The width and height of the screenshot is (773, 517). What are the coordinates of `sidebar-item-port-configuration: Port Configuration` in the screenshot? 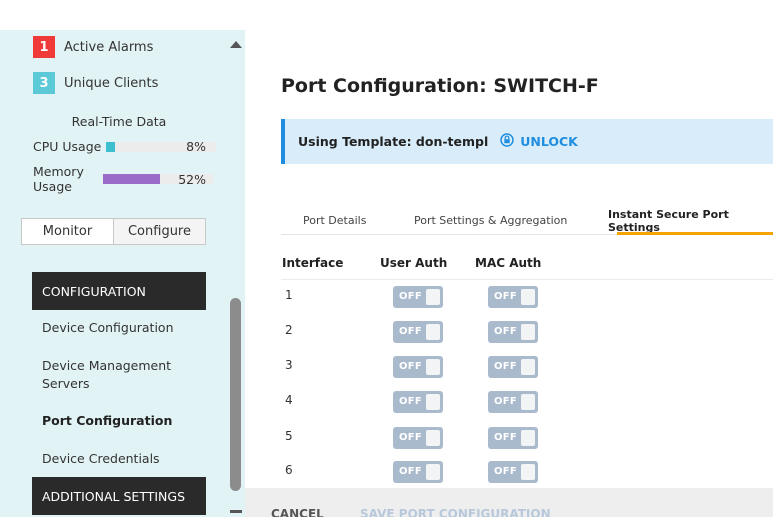 It's located at (122, 421).